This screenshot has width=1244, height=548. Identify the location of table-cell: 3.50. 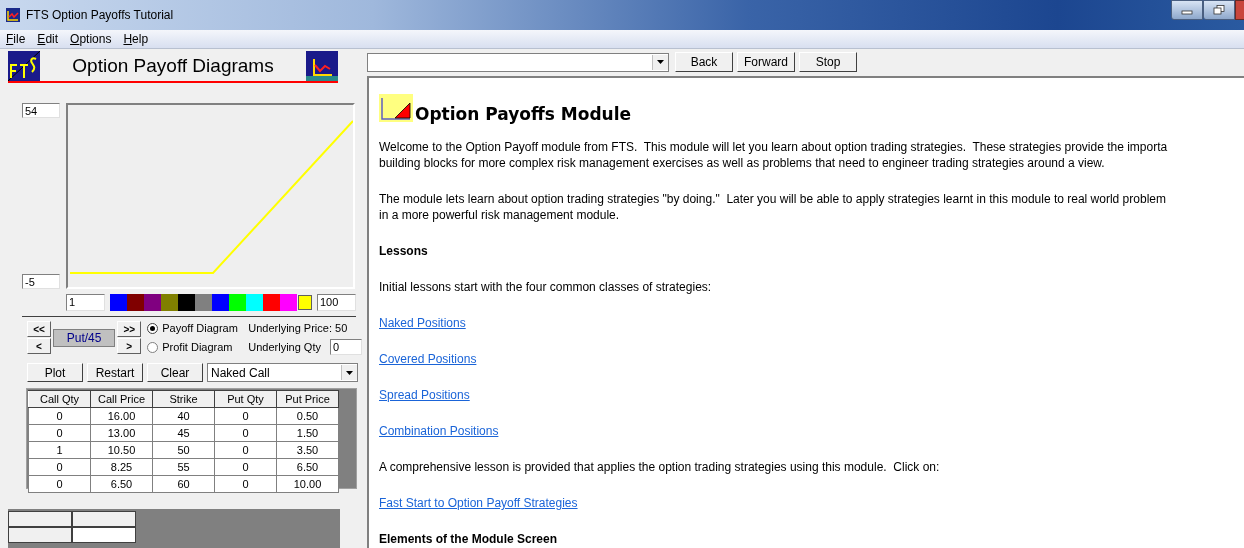
(307, 450).